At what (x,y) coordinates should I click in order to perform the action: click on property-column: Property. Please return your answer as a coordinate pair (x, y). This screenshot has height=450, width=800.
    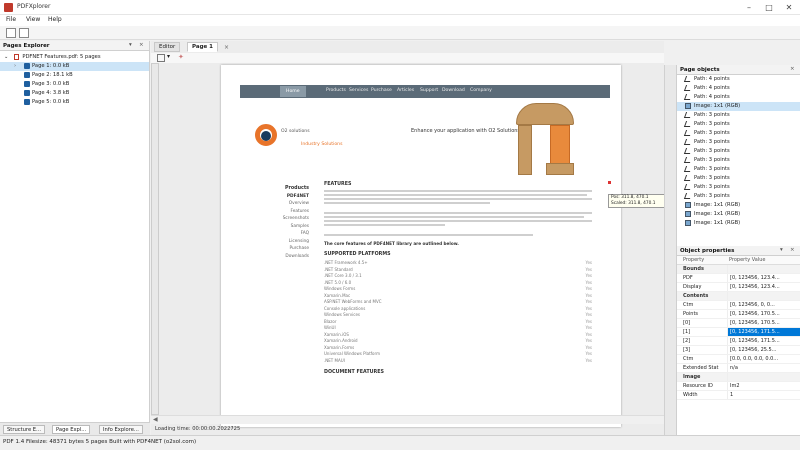
    Looking at the image, I should click on (702, 260).